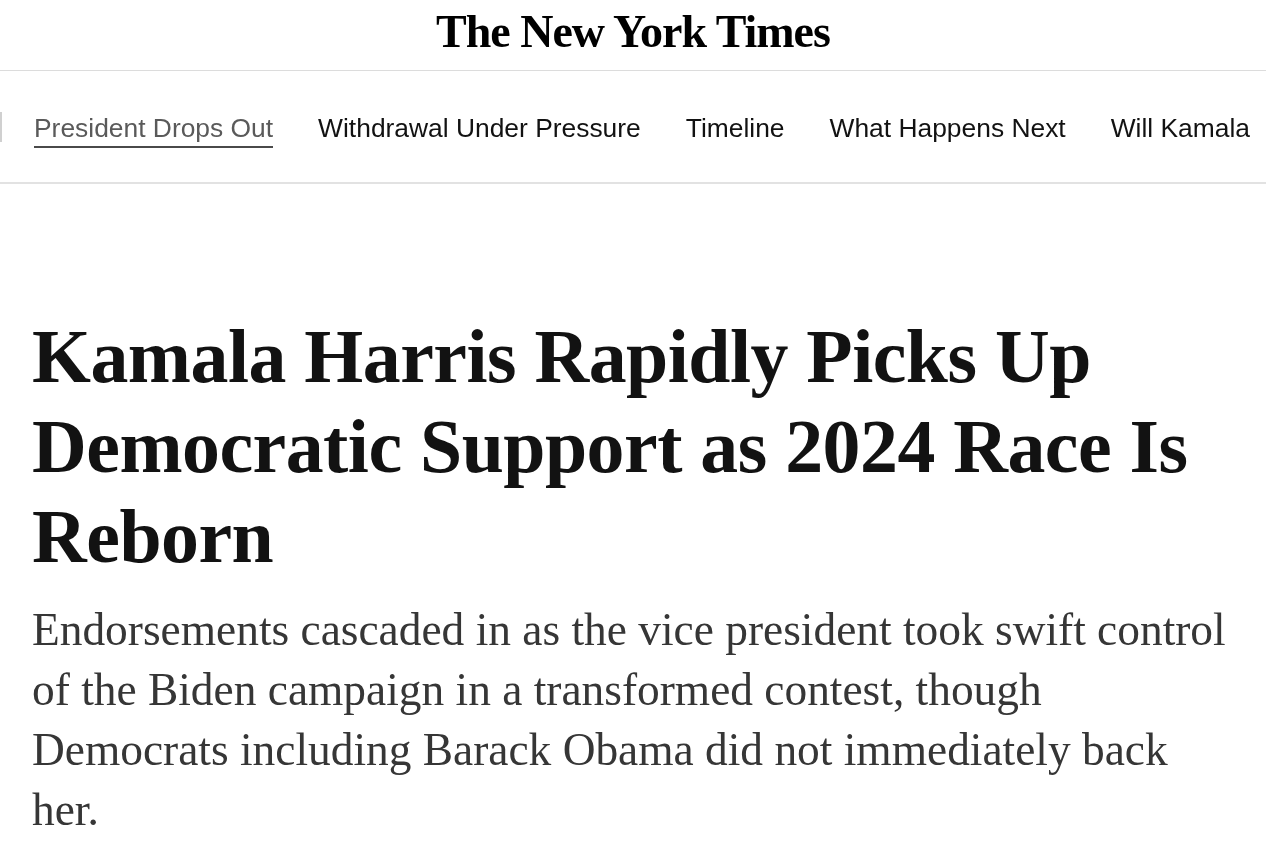 The height and width of the screenshot is (852, 1266). What do you see at coordinates (479, 128) in the screenshot?
I see `nav-tab: Withdrawal Under Pressure` at bounding box center [479, 128].